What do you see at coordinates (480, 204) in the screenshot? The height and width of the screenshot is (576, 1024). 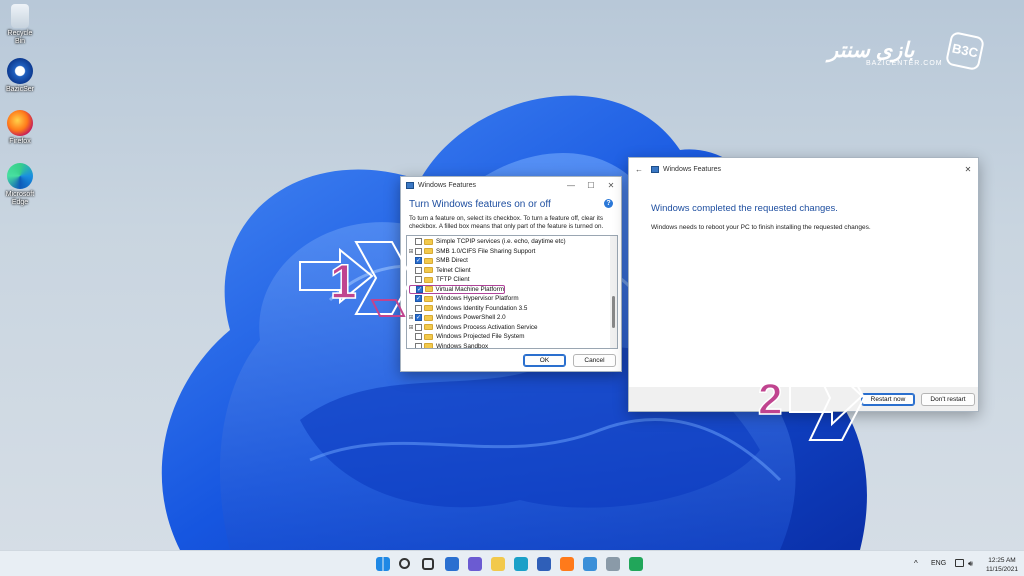 I see `dialog-heading: Turn Windows features on or off` at bounding box center [480, 204].